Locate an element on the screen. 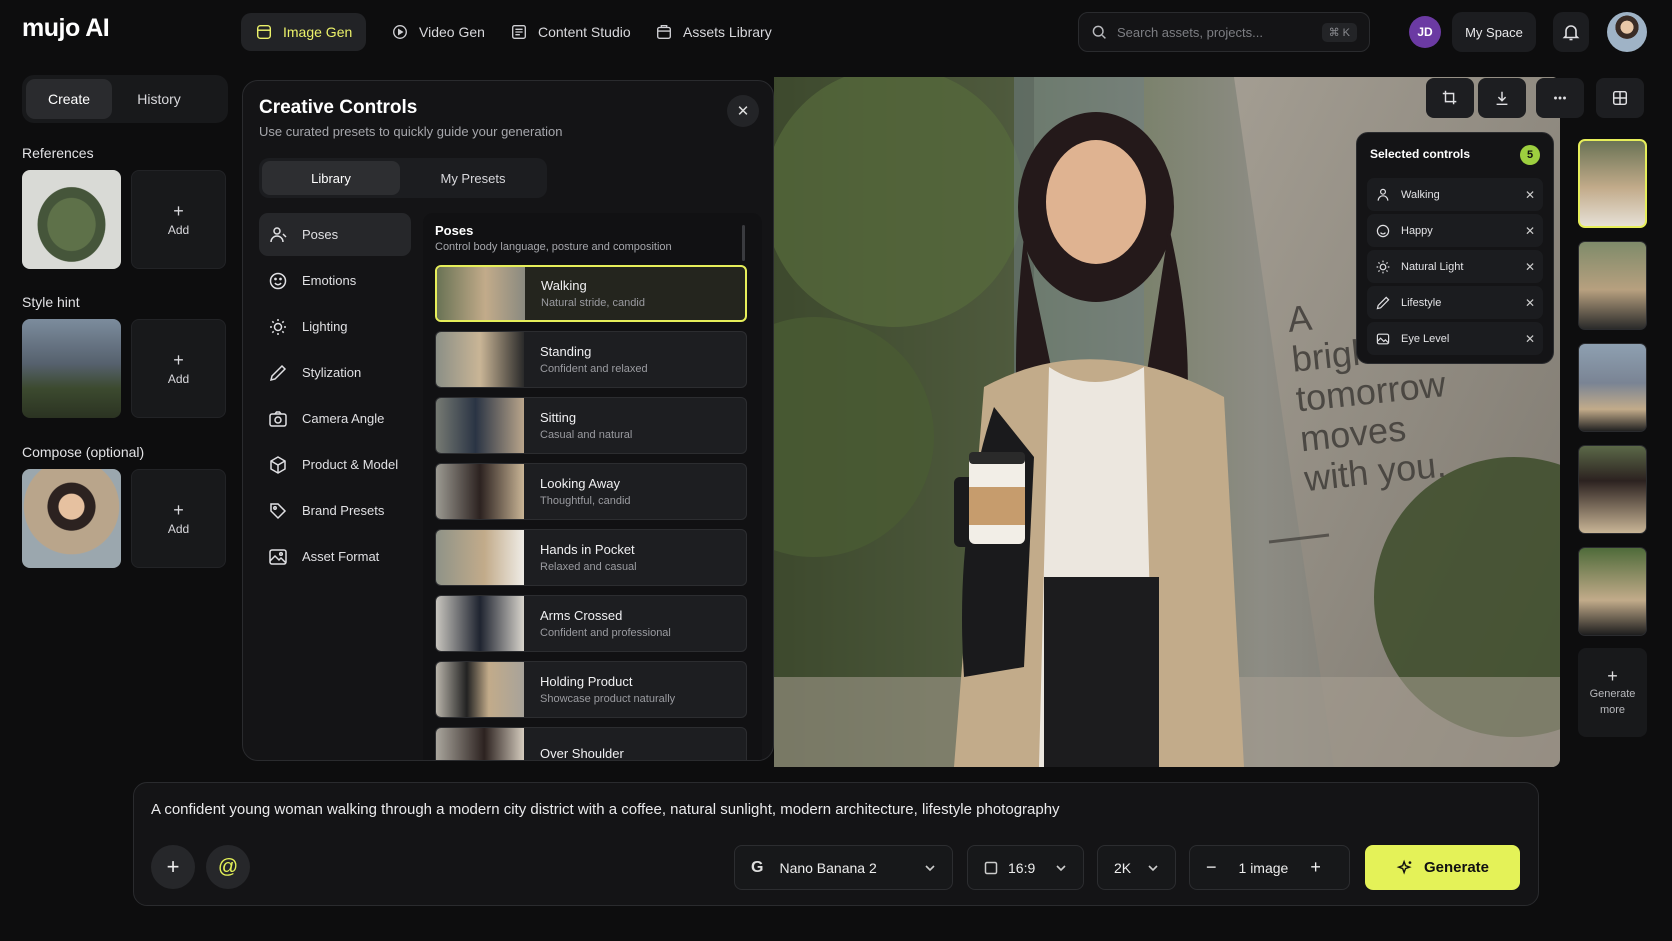  aspect-ratio-select: 16:9 is located at coordinates (1025, 867).